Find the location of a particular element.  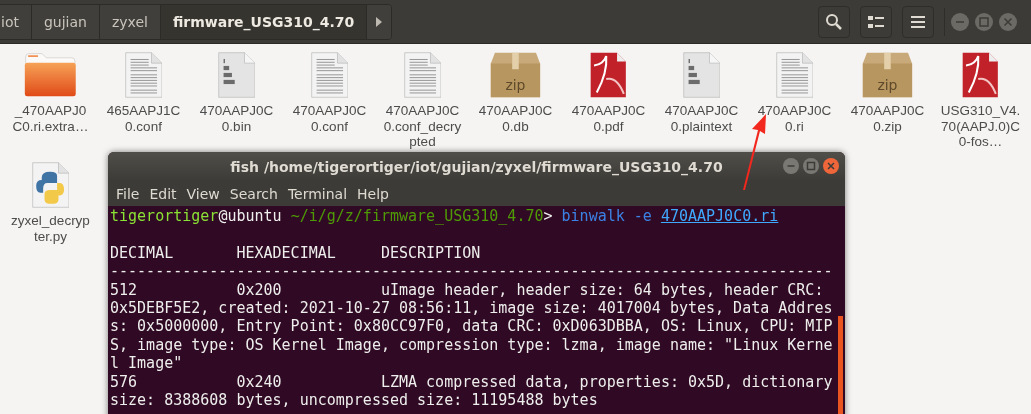

menu-item: File is located at coordinates (128, 193).